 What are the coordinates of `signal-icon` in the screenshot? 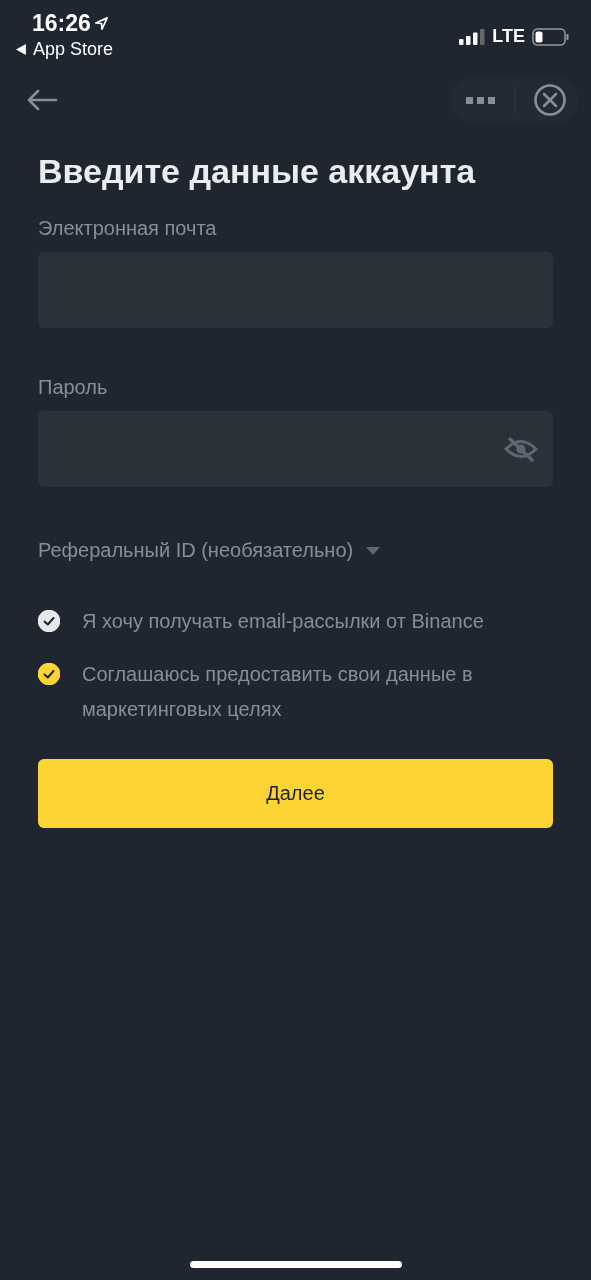 It's located at (472, 36).